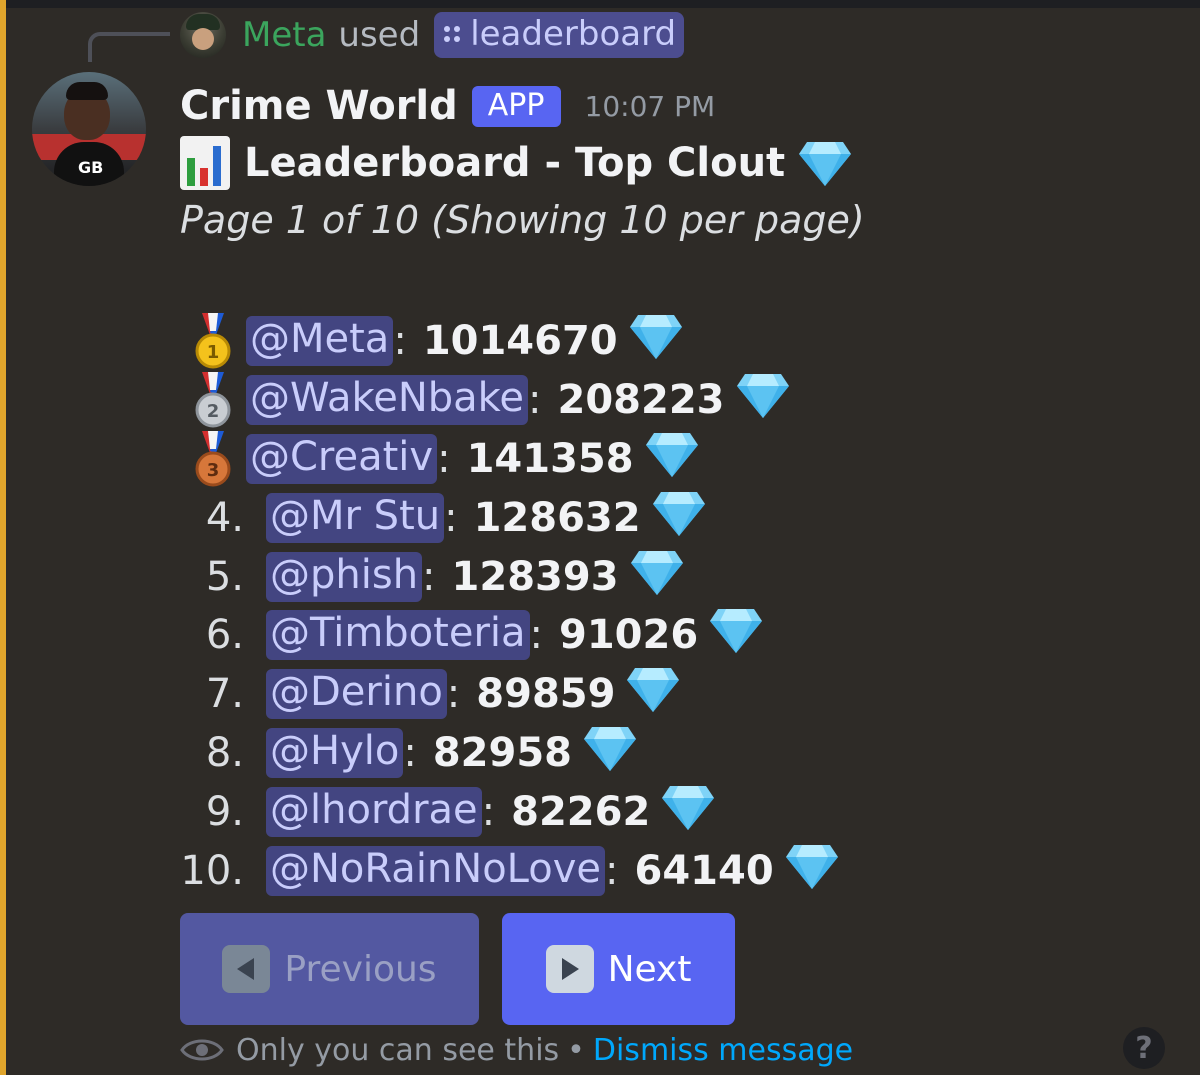 The image size is (1200, 1075). Describe the element at coordinates (224, 635) in the screenshot. I see `rank-number: 6.` at that location.